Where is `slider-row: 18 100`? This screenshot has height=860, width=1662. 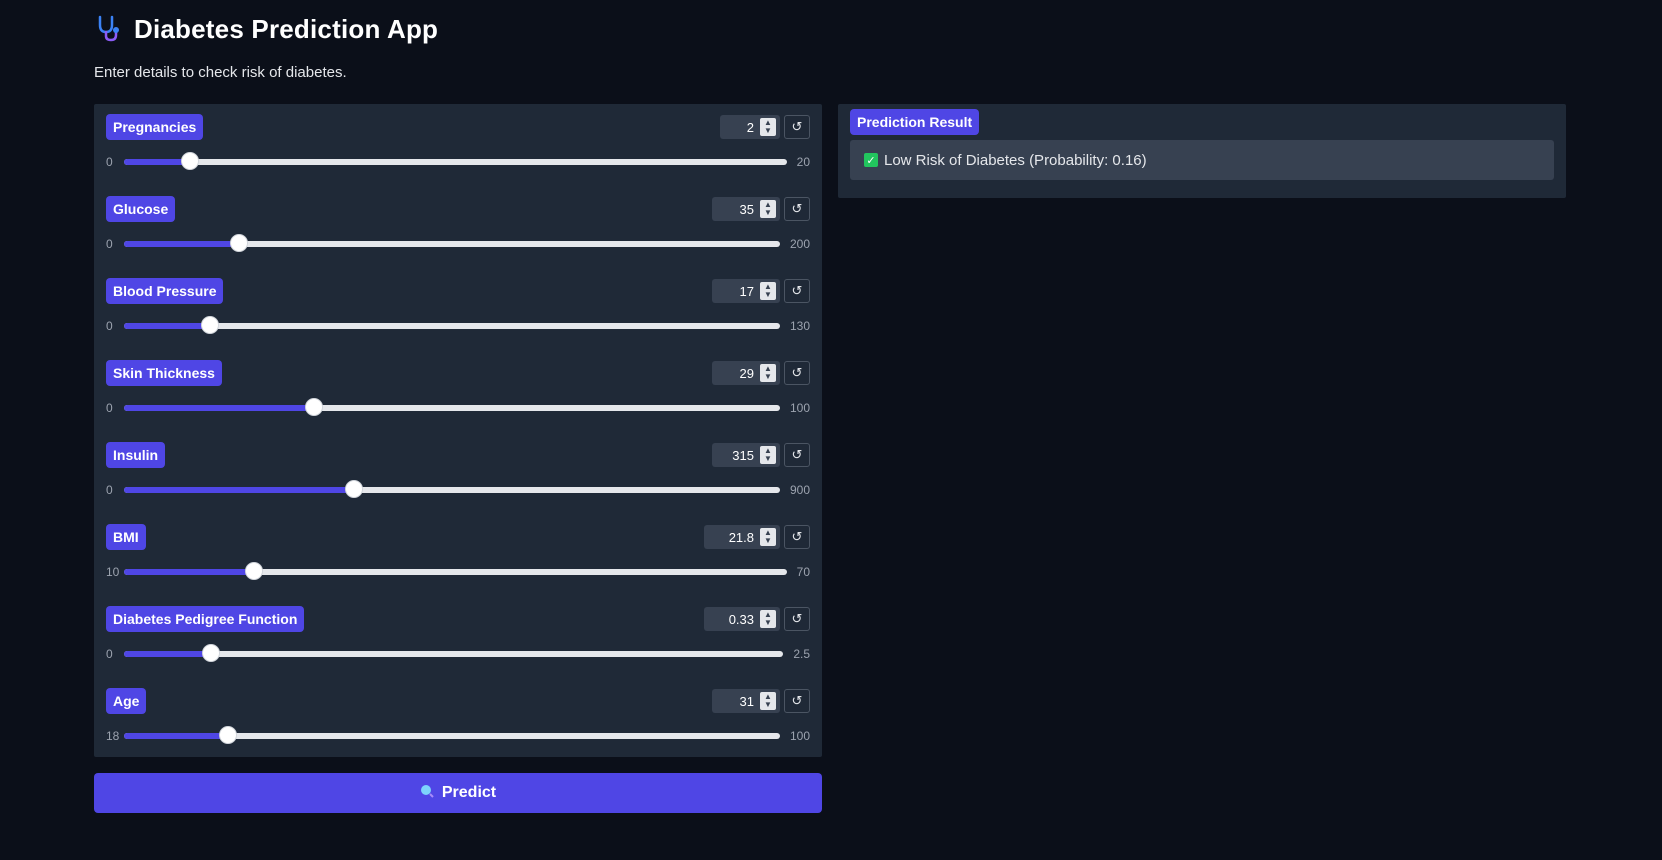 slider-row: 18 100 is located at coordinates (458, 736).